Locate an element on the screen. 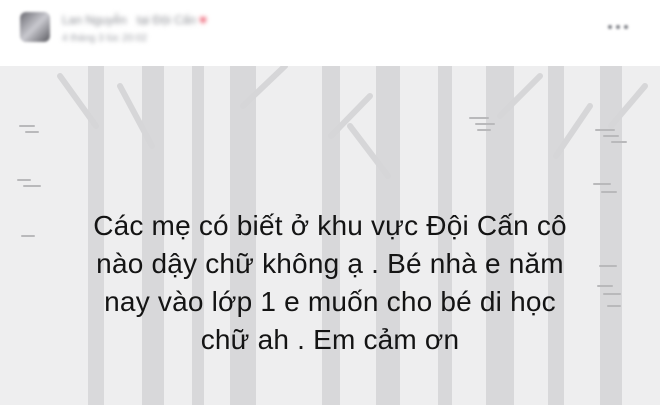 The width and height of the screenshot is (660, 405). group-name: tại Đội Cấn is located at coordinates (166, 20).